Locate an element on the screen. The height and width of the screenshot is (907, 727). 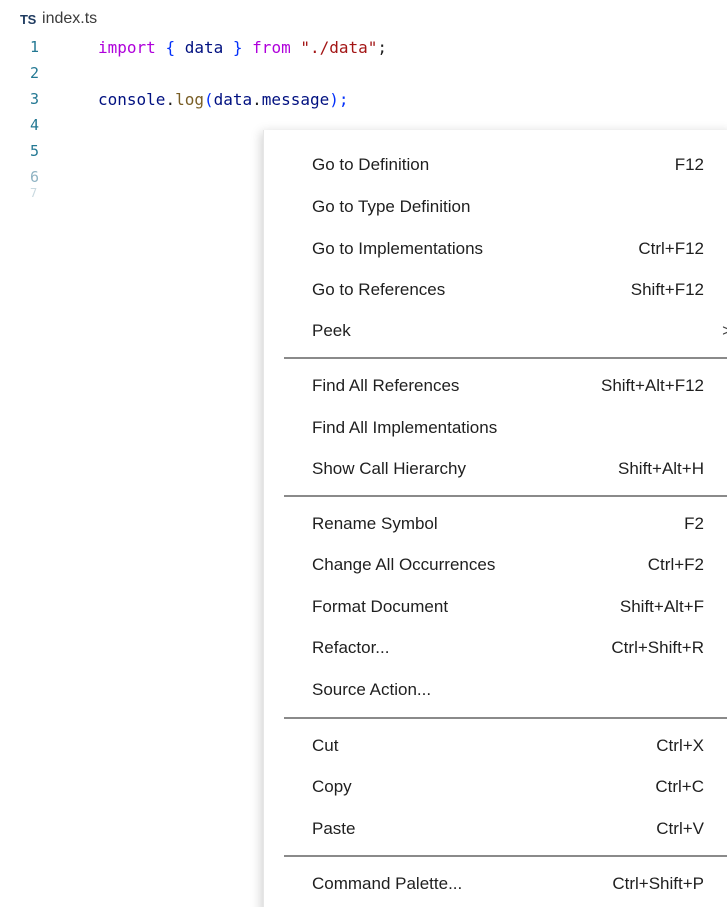
menu-item-label: Peek is located at coordinates (331, 330).